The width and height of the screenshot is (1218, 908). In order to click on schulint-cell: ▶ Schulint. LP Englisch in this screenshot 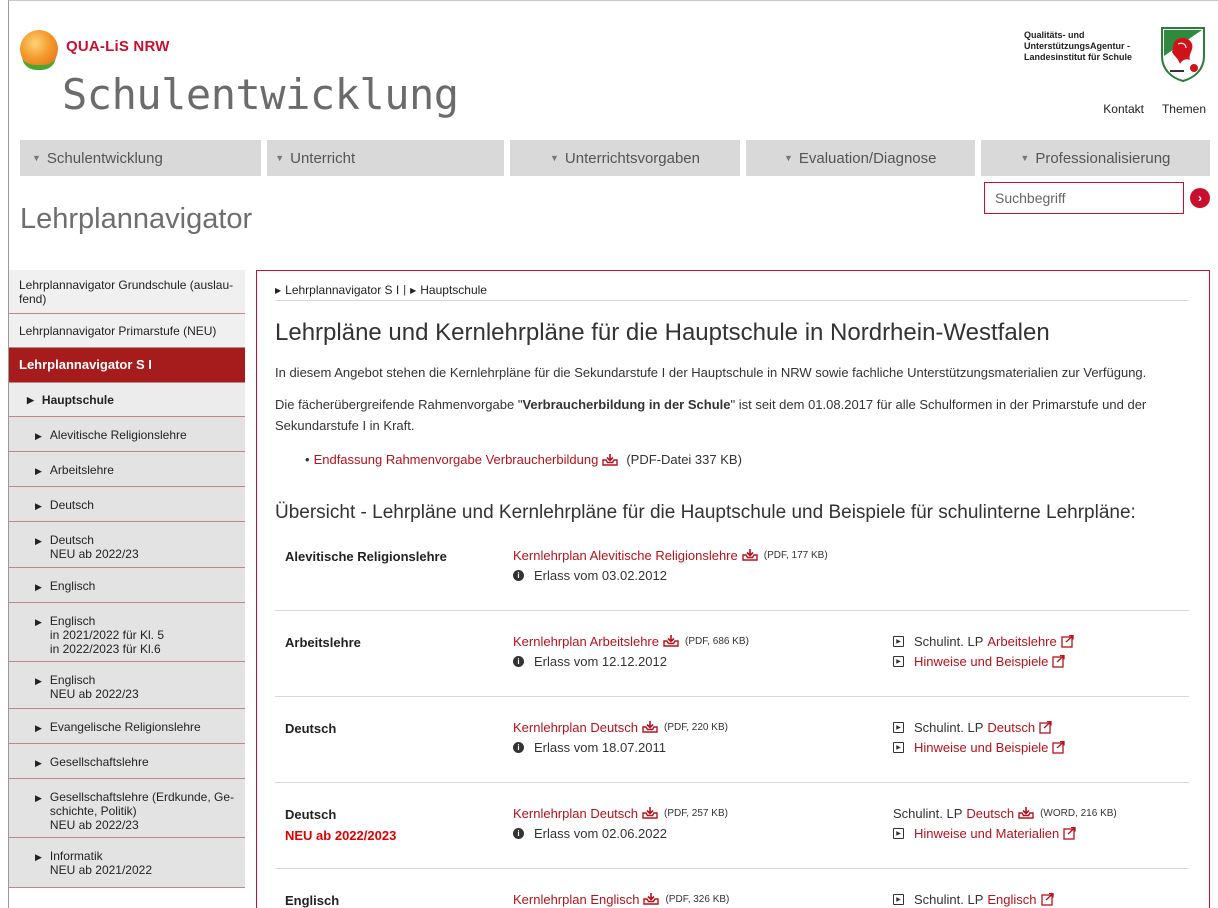, I will do `click(973, 898)`.